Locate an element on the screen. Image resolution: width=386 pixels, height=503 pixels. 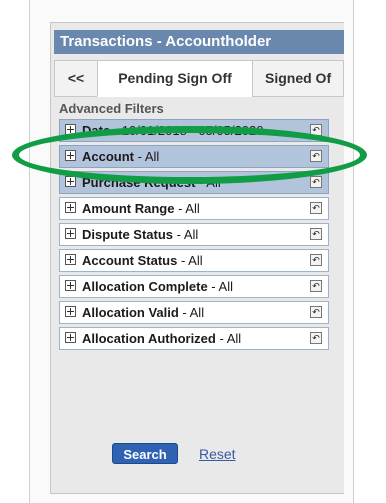
filter-label: Allocation Complete is located at coordinates (145, 286).